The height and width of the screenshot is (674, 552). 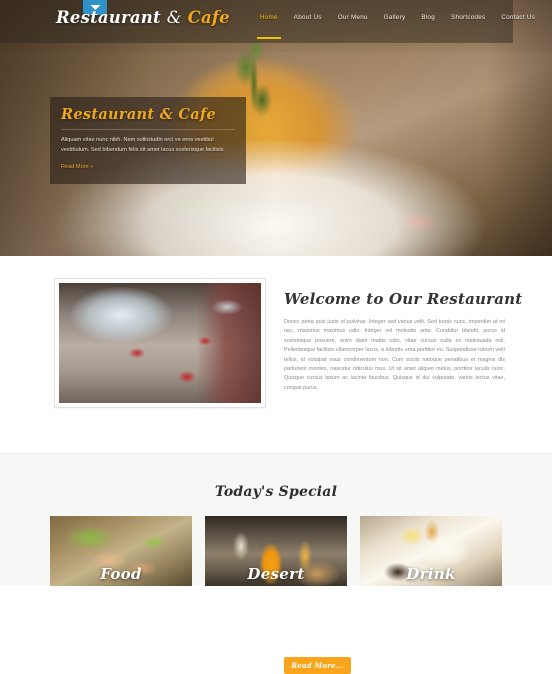 I want to click on special-card-food: Food, so click(x=121, y=551).